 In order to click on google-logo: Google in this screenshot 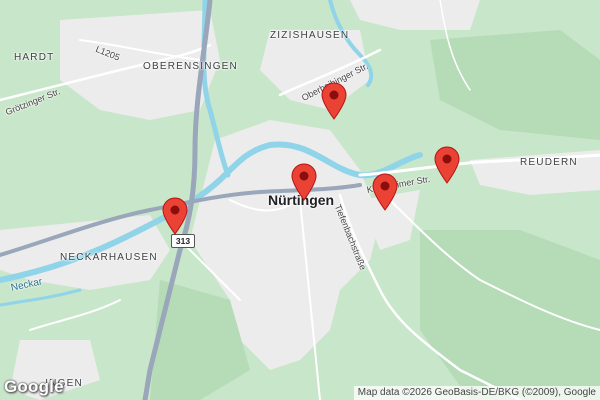, I will do `click(34, 387)`.